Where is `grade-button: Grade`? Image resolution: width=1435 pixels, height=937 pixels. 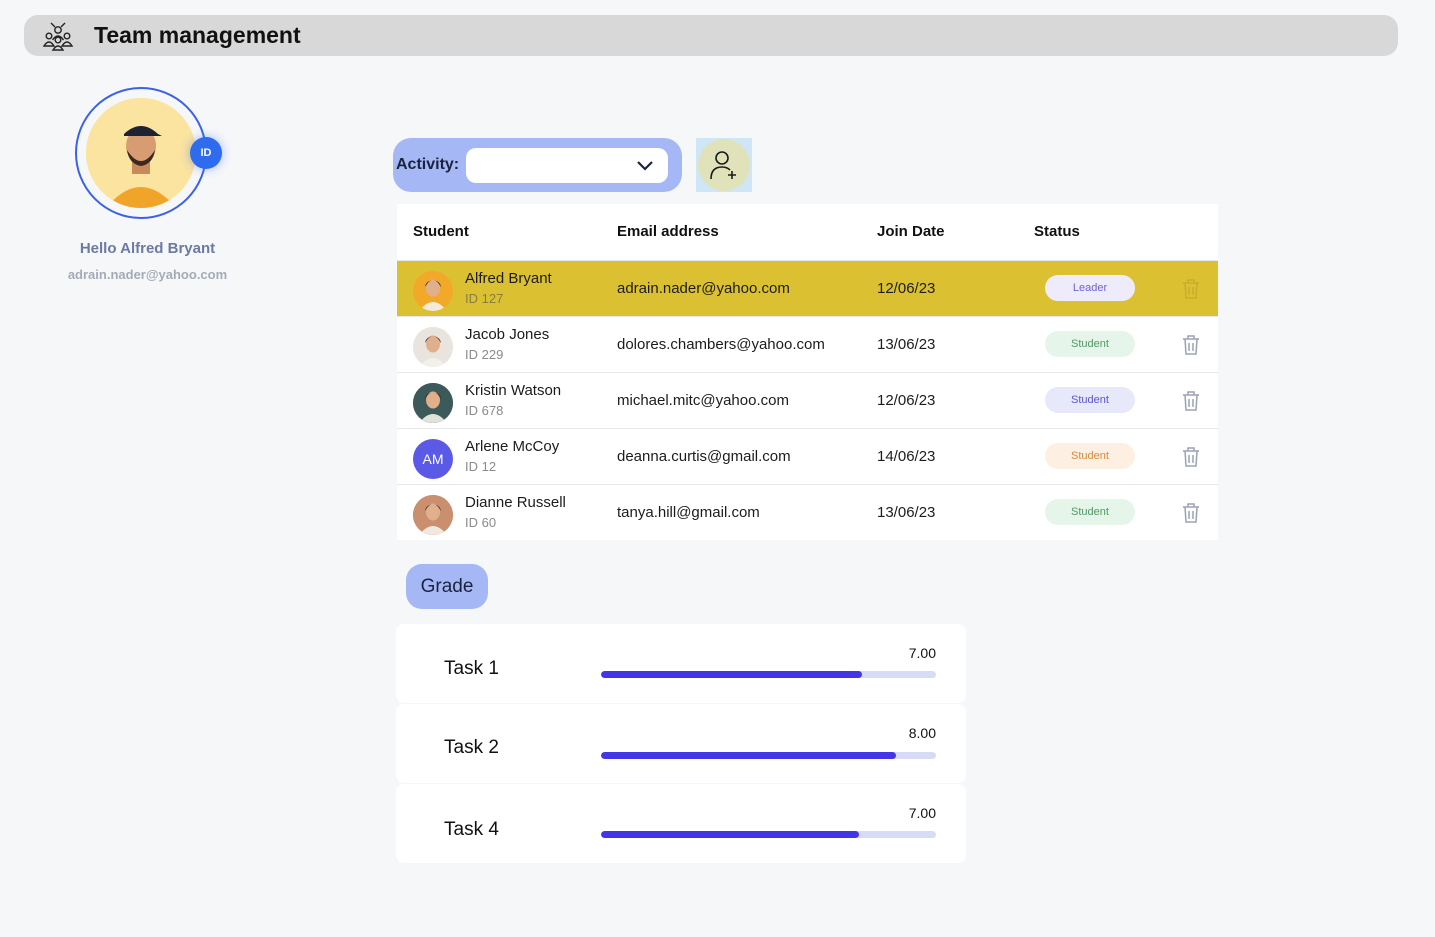 grade-button: Grade is located at coordinates (447, 586).